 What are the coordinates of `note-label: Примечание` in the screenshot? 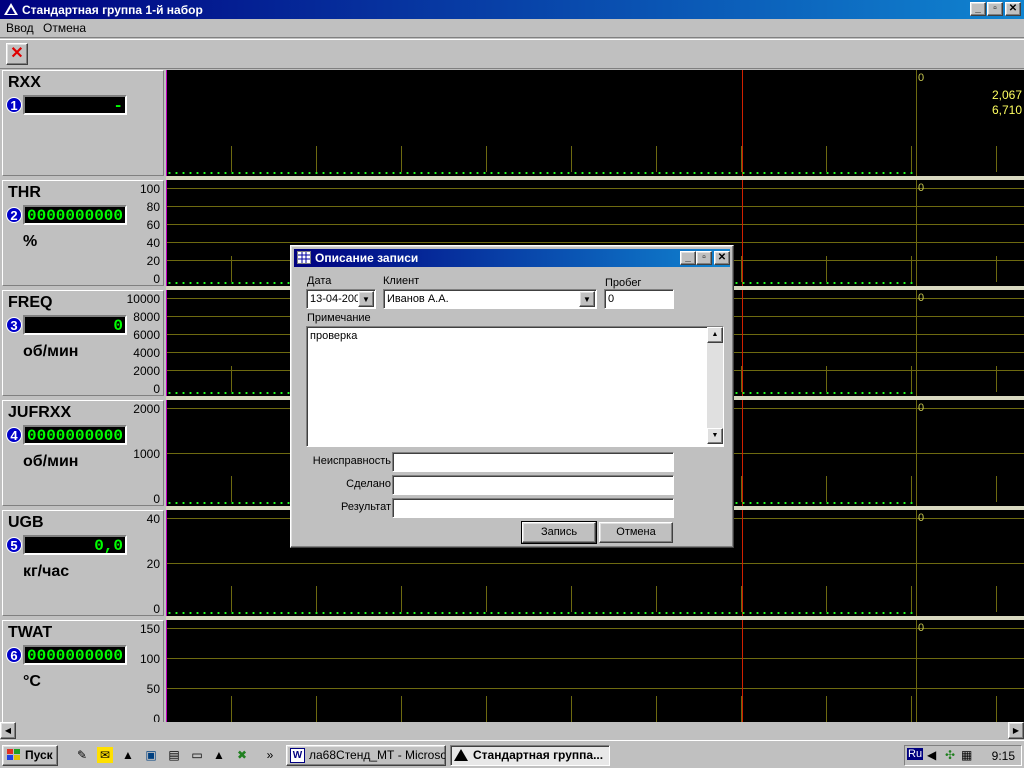 It's located at (339, 318).